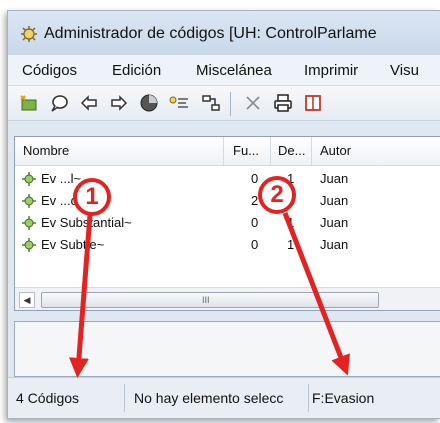 The width and height of the screenshot is (440, 423). I want to click on cell-name: Ev Subtle~, so click(73, 244).